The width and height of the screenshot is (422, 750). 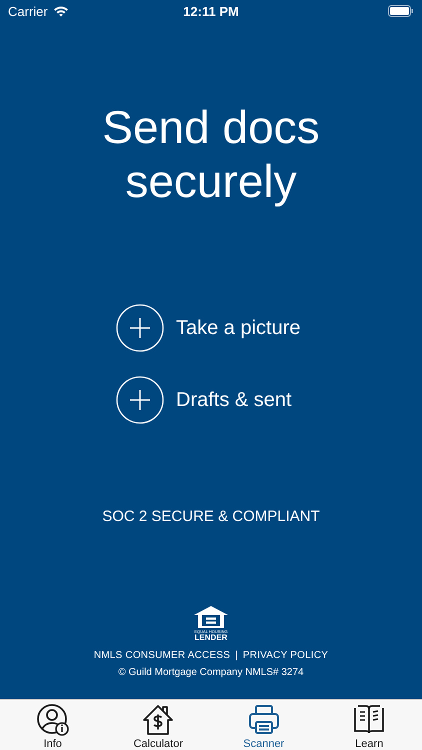 What do you see at coordinates (211, 11) in the screenshot?
I see `clock-time: 12:11 PM` at bounding box center [211, 11].